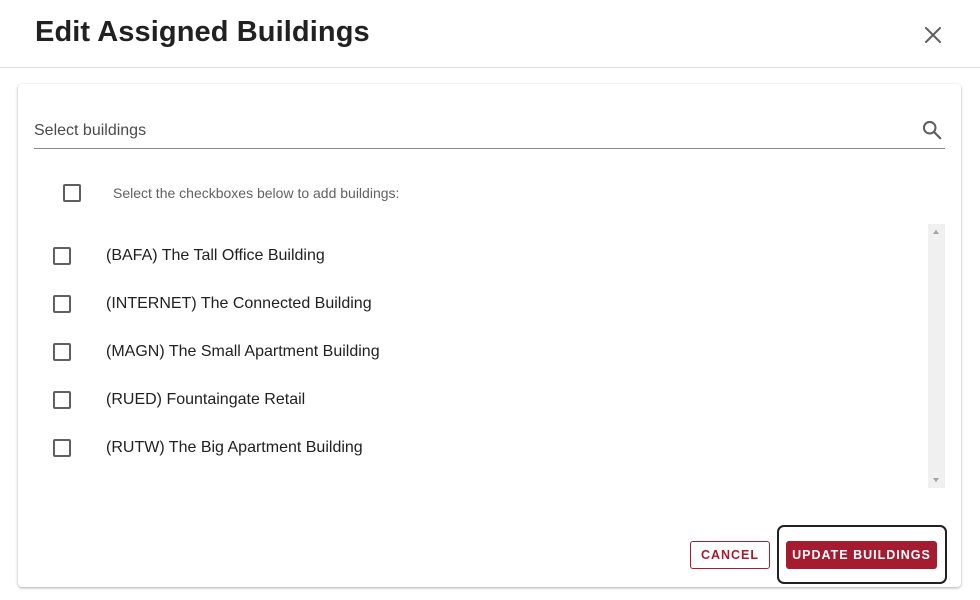  What do you see at coordinates (243, 351) in the screenshot?
I see `building-label: (MAGN) The Small Apartment Building` at bounding box center [243, 351].